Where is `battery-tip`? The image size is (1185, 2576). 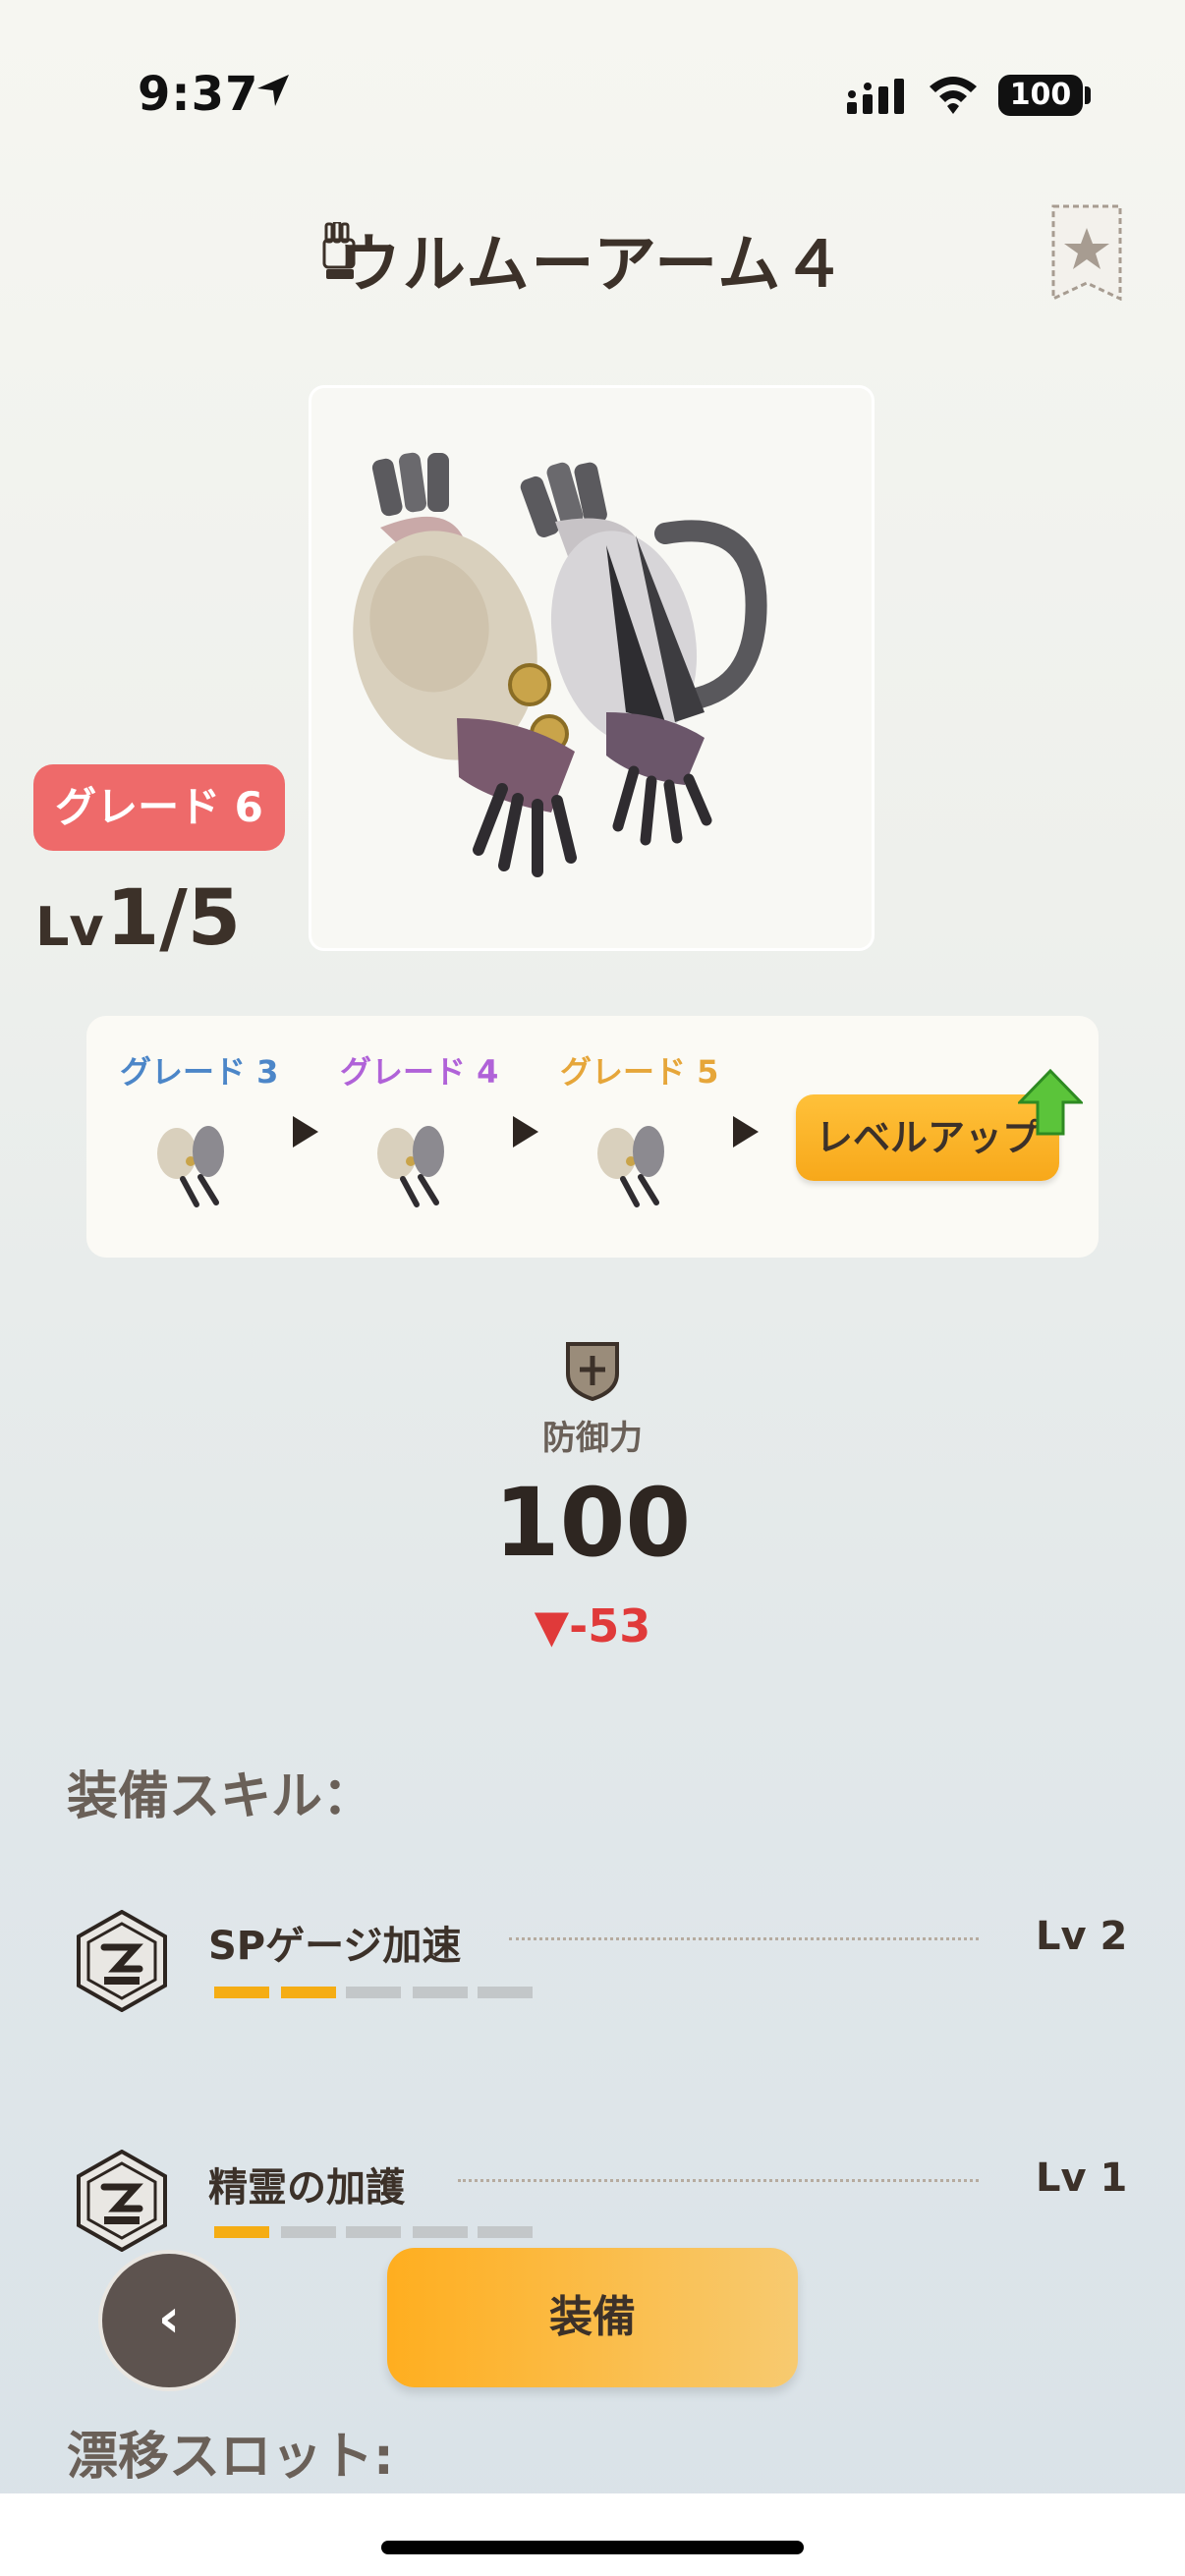 battery-tip is located at coordinates (1088, 95).